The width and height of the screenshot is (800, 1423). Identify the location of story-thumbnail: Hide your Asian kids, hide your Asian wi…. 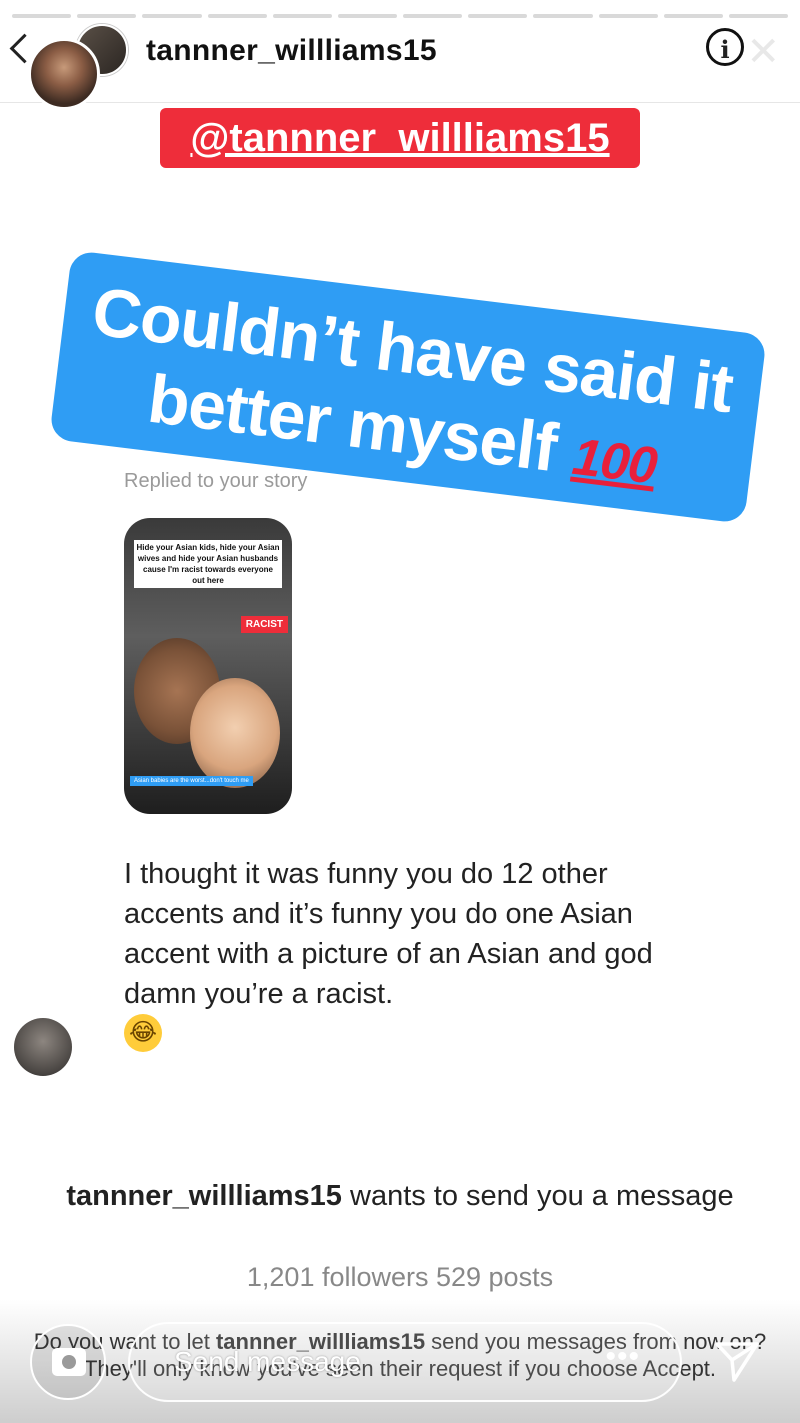
(208, 666).